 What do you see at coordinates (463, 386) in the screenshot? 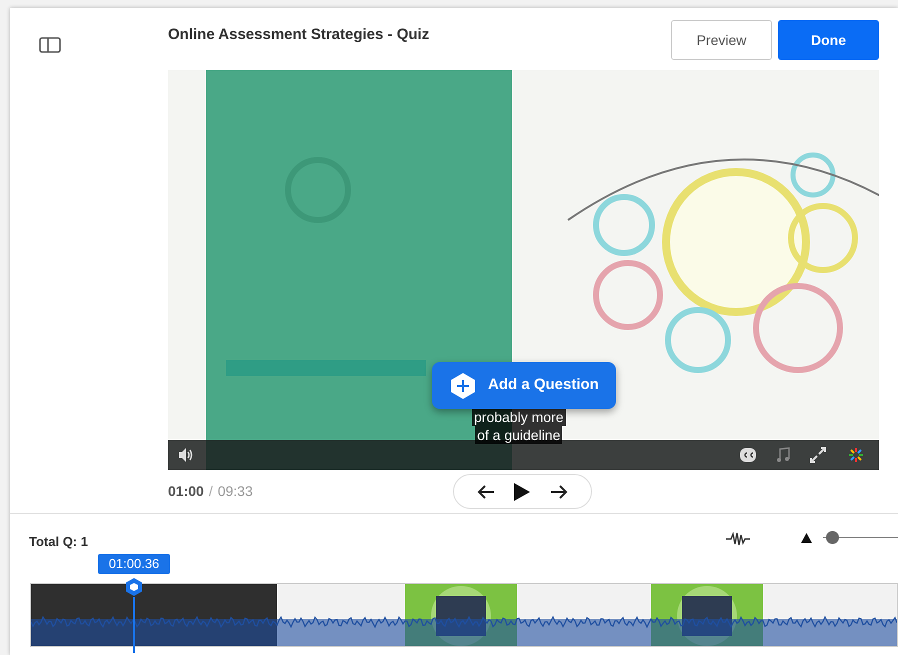
I see `plus-icon` at bounding box center [463, 386].